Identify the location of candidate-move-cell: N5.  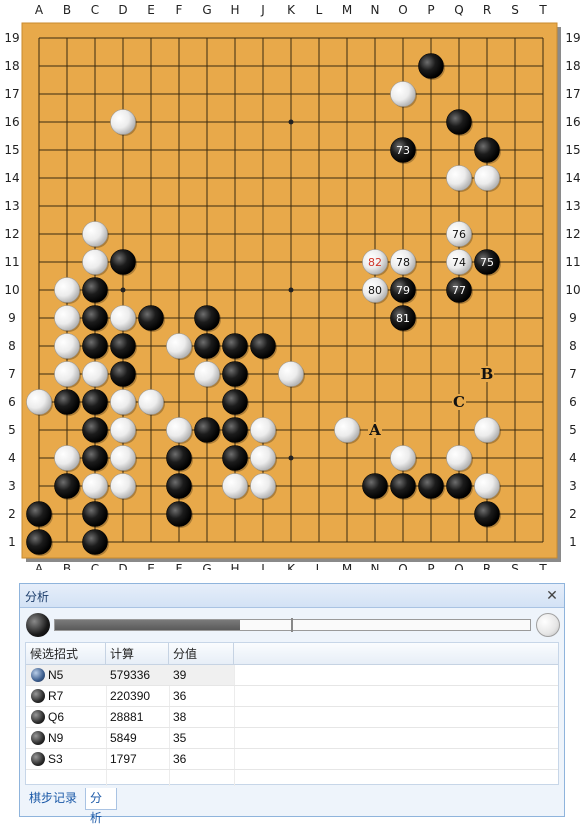
(66, 675).